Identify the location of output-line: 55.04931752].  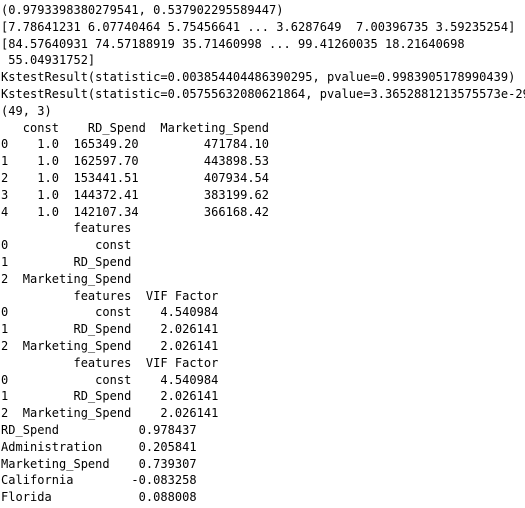
(48, 60).